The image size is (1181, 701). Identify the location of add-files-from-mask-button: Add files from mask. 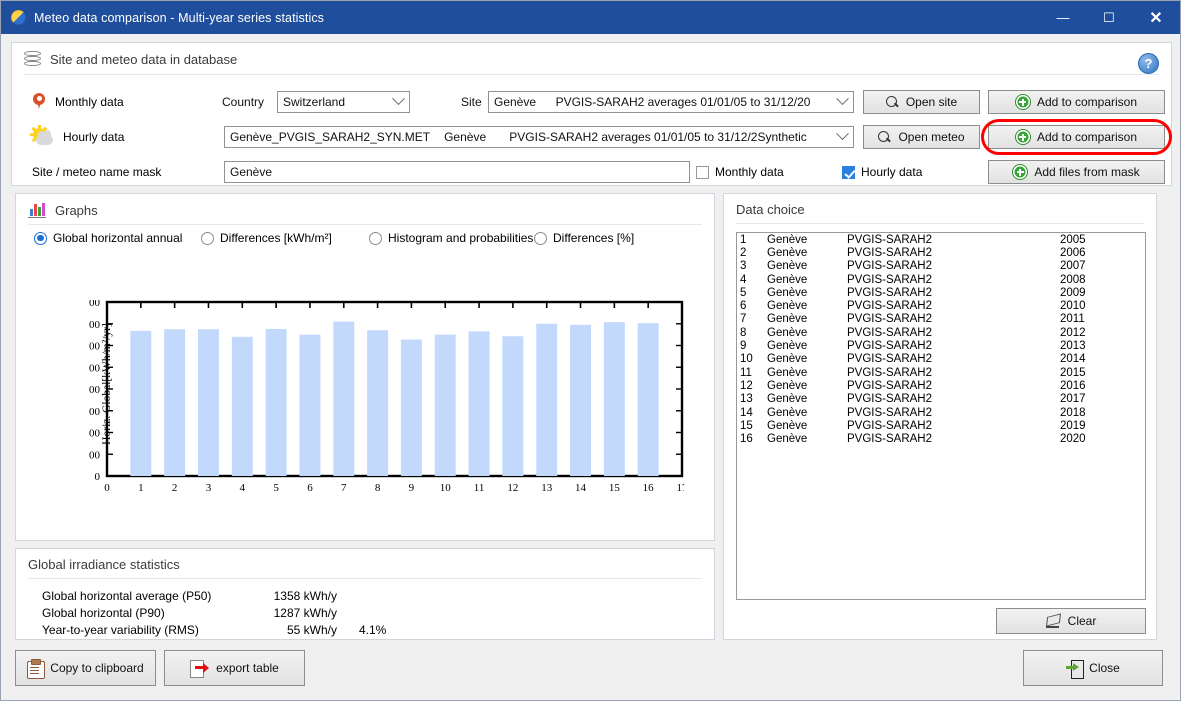
(1076, 172).